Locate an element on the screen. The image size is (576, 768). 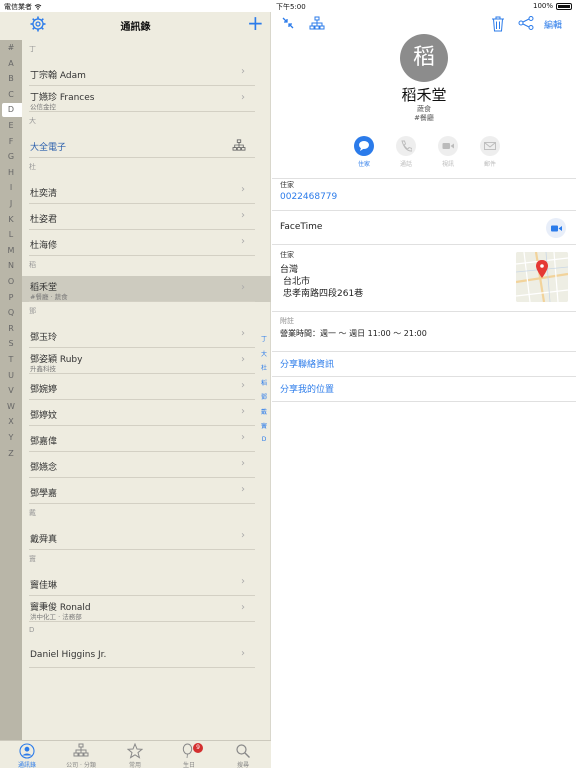
share-nodes-icon is located at coordinates (526, 23).